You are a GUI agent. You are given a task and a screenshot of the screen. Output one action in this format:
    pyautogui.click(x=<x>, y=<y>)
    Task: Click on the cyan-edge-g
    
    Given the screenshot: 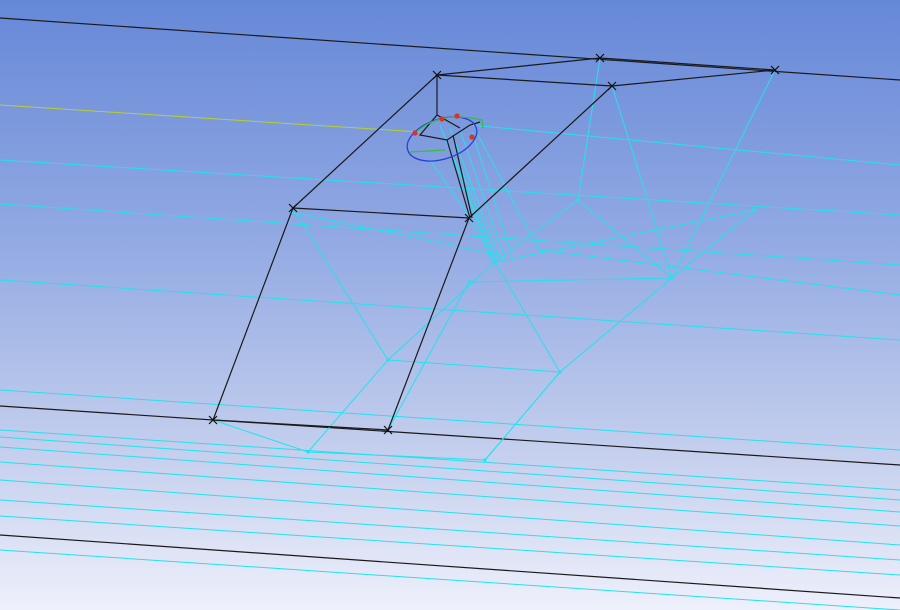 What is the action you would take?
    pyautogui.click(x=428, y=356)
    